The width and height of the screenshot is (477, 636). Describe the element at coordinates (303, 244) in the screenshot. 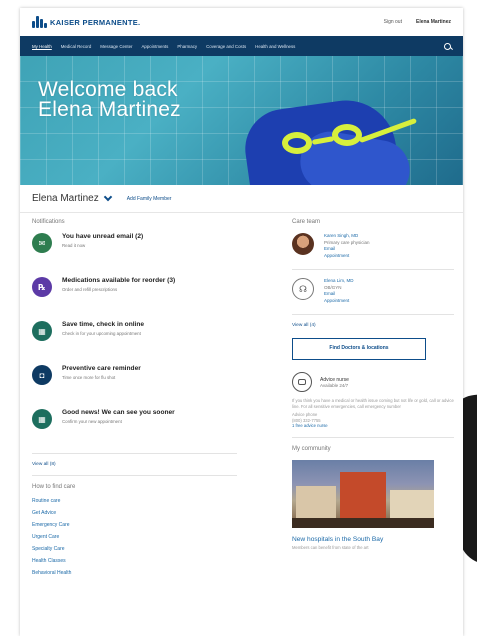

I see `doctor-avatar` at that location.